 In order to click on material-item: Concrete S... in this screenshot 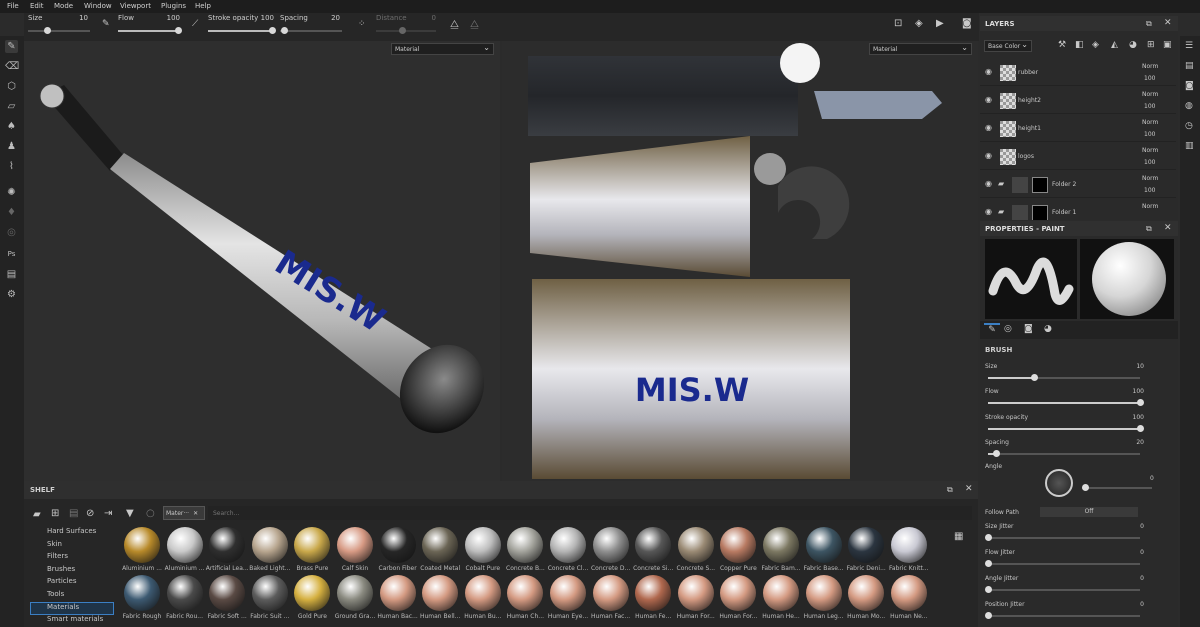, I will do `click(696, 551)`.